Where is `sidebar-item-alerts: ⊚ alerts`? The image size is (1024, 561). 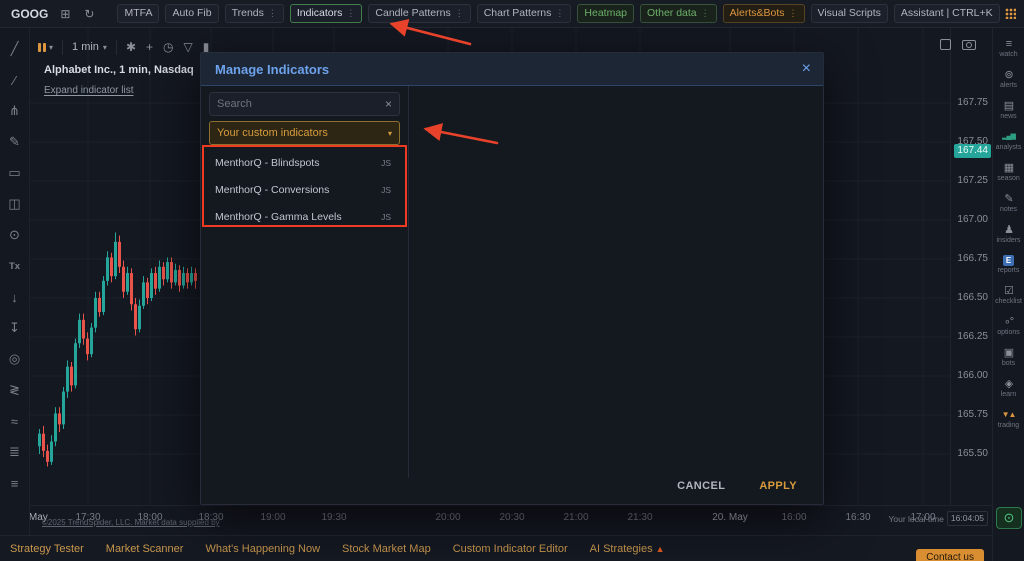
sidebar-item-alerts: ⊚ alerts is located at coordinates (1008, 79).